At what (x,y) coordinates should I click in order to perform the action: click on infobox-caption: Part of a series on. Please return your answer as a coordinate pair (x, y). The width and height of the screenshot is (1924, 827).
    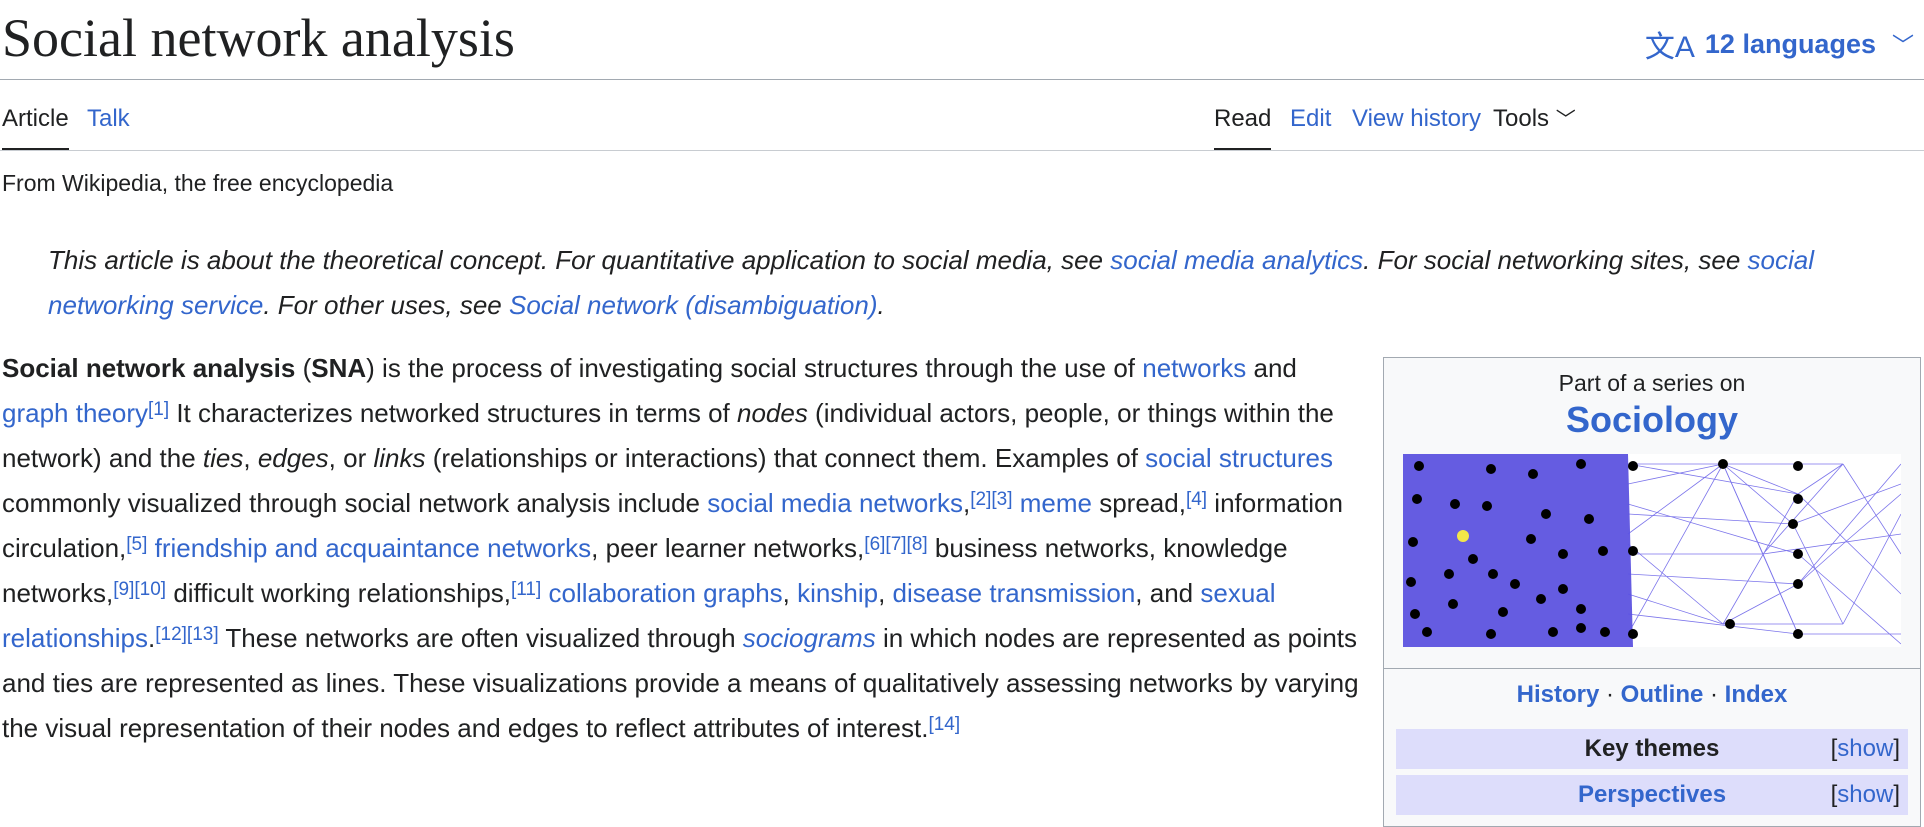
    Looking at the image, I should click on (1652, 383).